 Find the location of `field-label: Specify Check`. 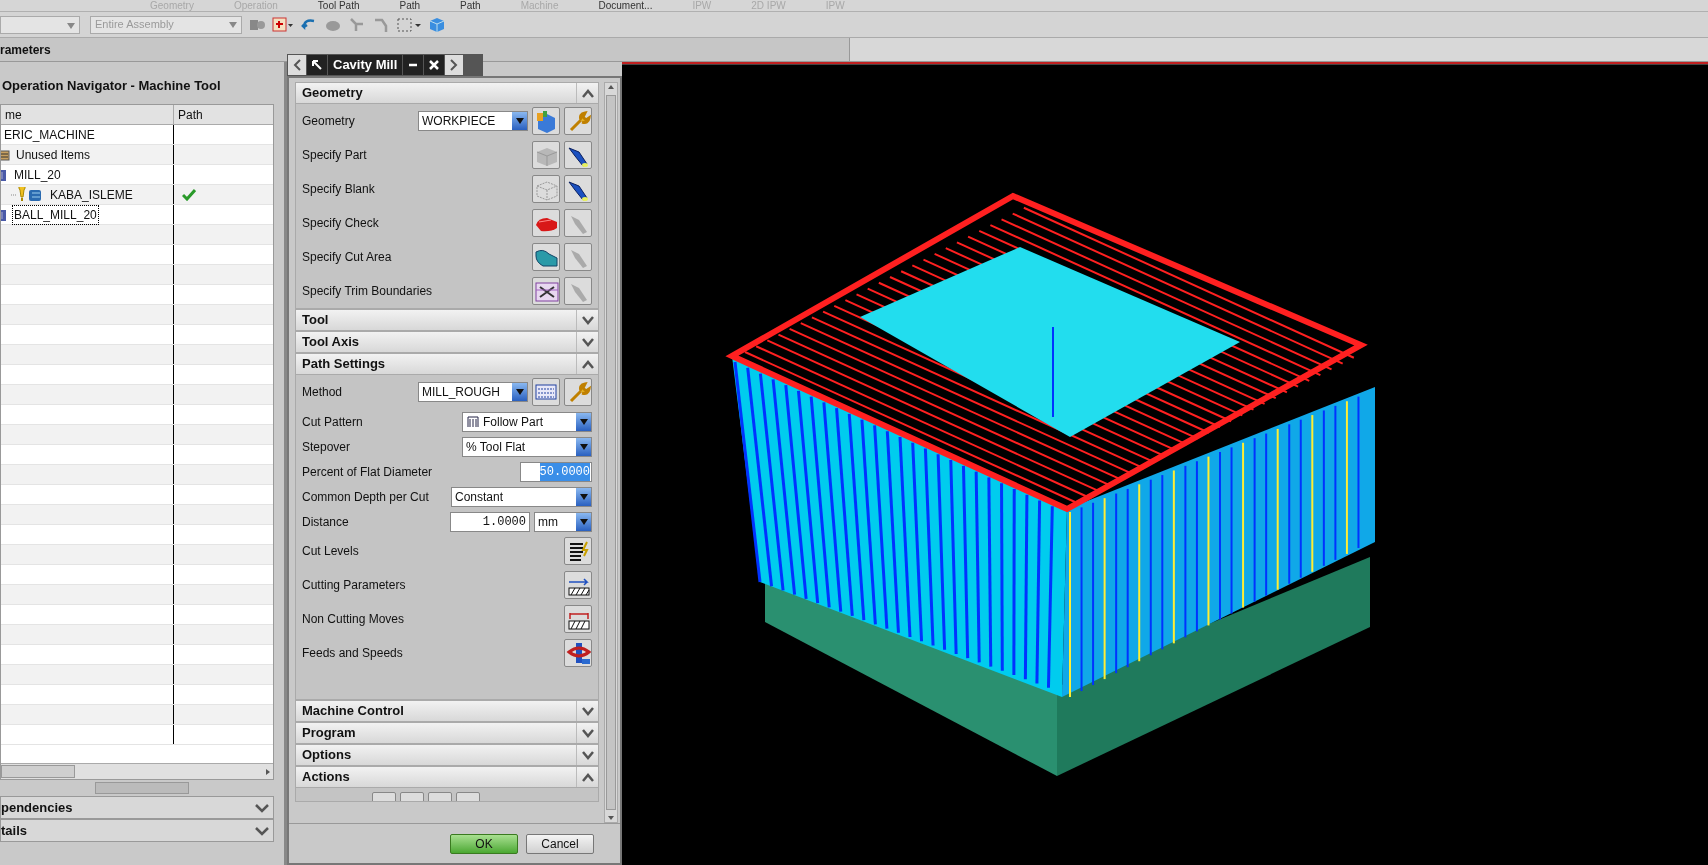

field-label: Specify Check is located at coordinates (340, 223).